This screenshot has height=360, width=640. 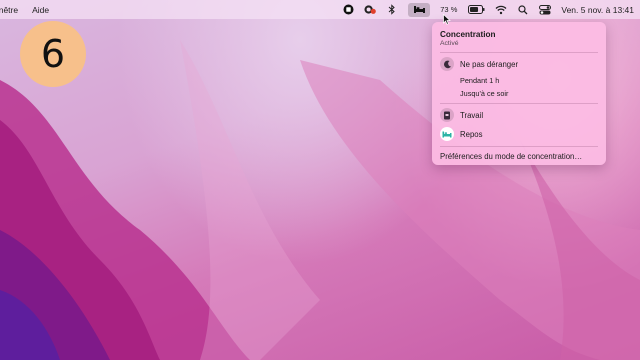 What do you see at coordinates (392, 10) in the screenshot?
I see `bluetooth-icon` at bounding box center [392, 10].